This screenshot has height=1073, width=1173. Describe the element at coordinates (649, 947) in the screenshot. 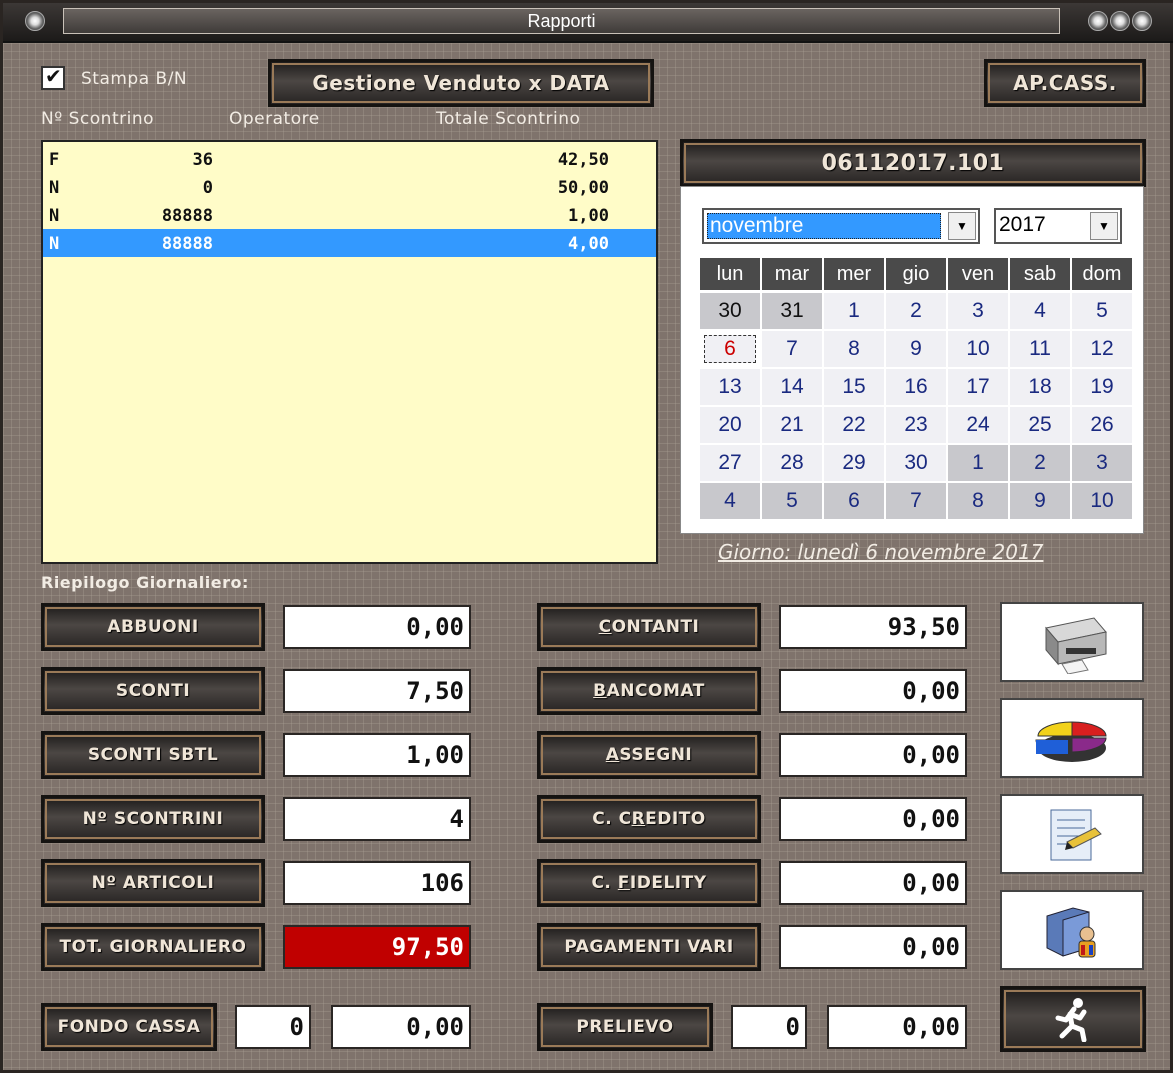

I see `pagamenti-vari-button: PAGAMENTI VARI` at that location.